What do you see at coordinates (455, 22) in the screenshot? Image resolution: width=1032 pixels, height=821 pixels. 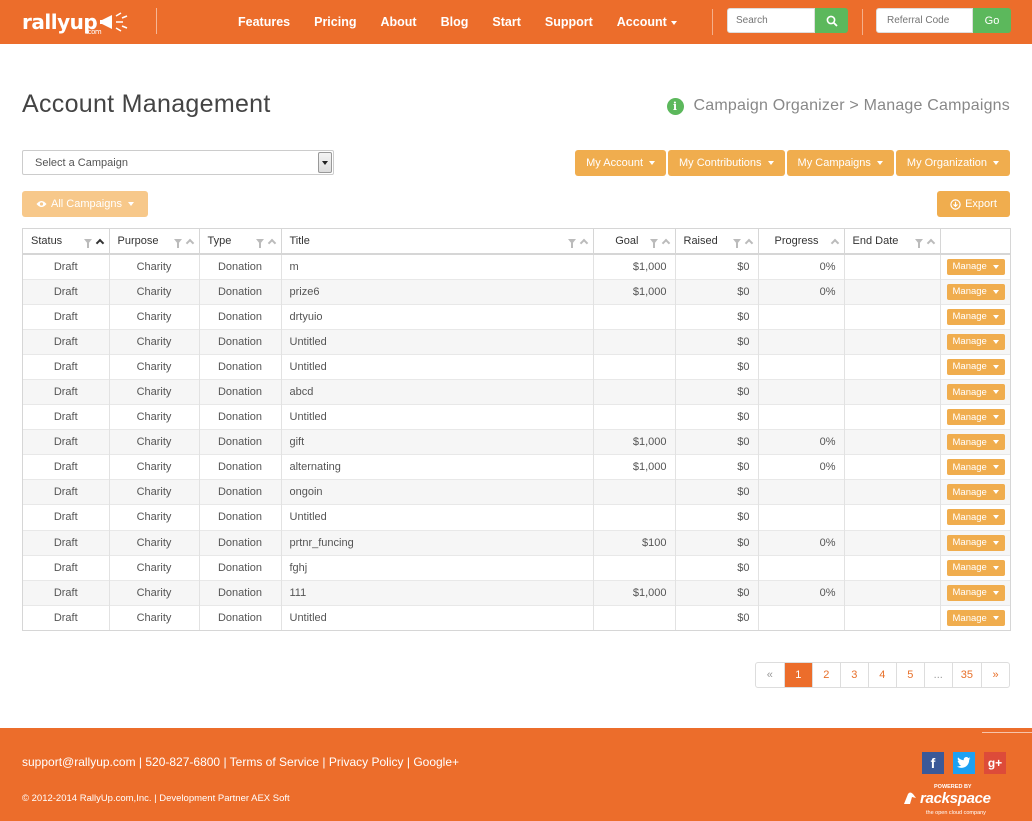 I see `nav-blog: Blog` at bounding box center [455, 22].